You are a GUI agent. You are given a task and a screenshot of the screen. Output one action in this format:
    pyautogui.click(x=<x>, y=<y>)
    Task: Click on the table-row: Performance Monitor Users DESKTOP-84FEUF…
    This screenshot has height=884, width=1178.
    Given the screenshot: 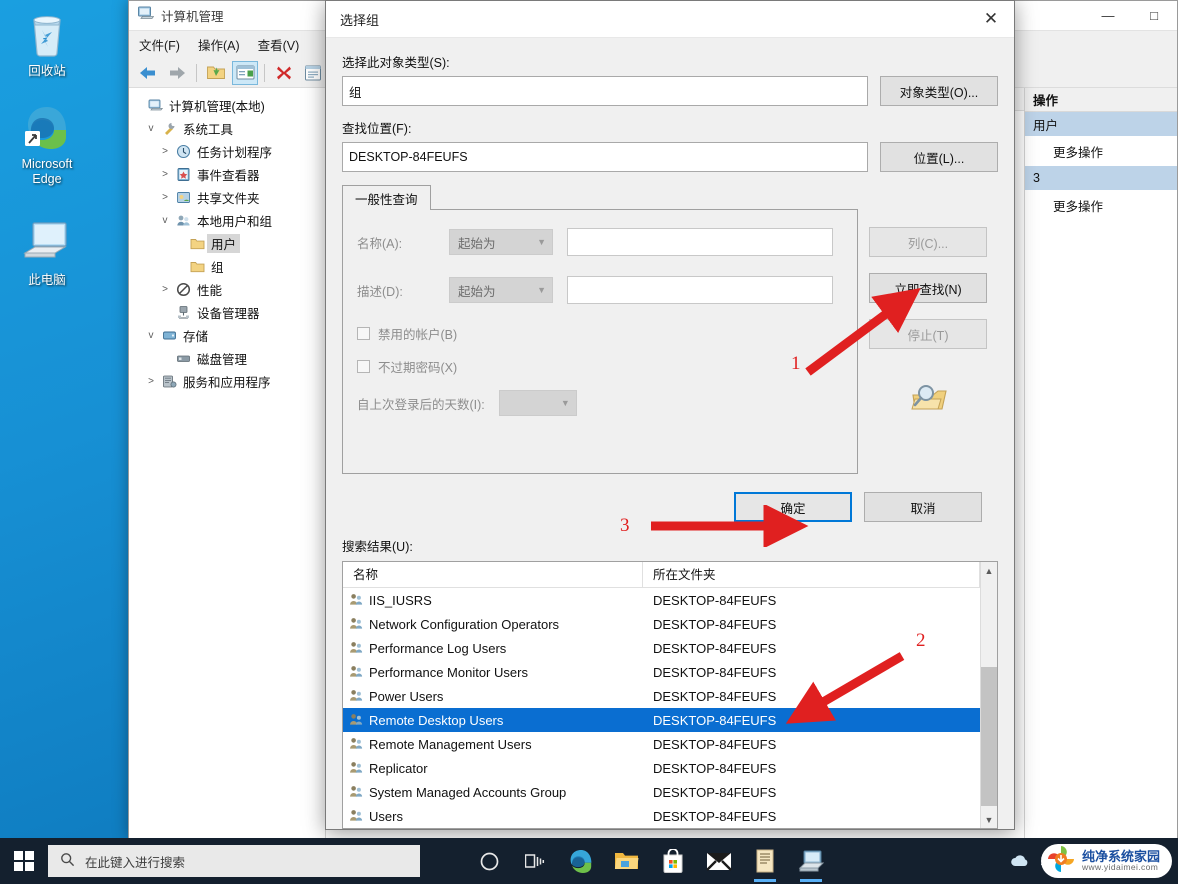 What is the action you would take?
    pyautogui.click(x=661, y=672)
    